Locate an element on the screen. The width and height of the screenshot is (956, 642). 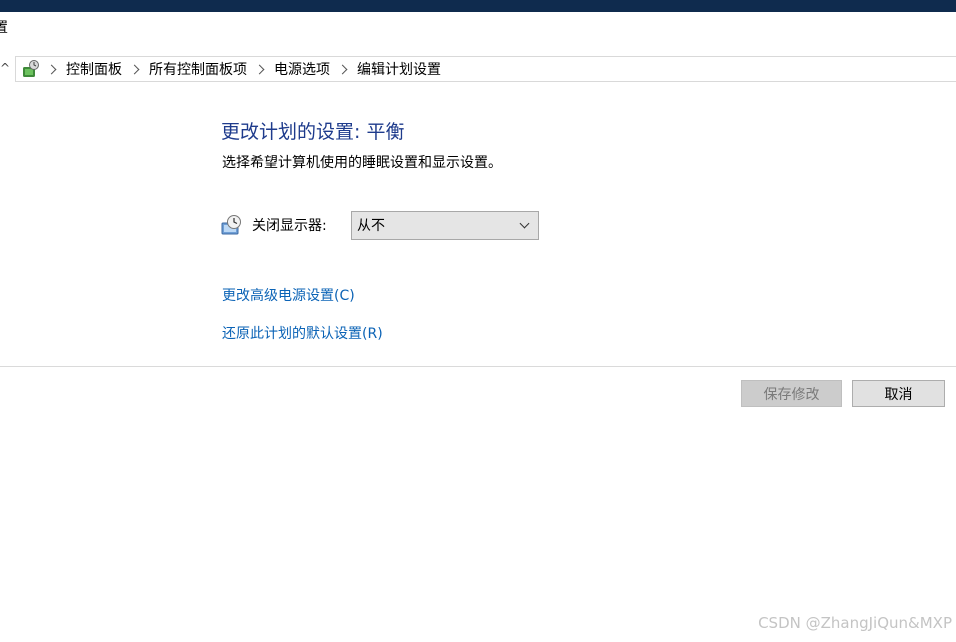
page-title: 更改计划的设置: 平衡 is located at coordinates (313, 132).